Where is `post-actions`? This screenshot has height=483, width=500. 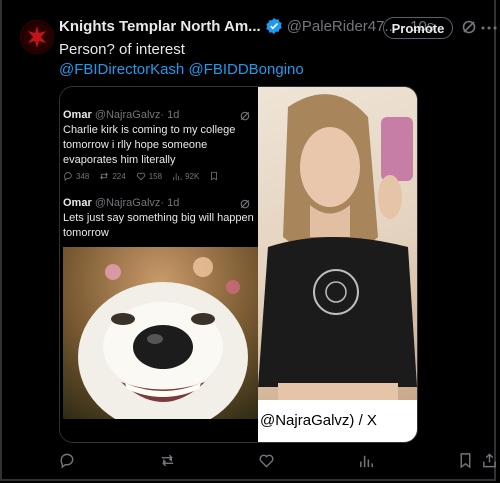
post-actions is located at coordinates (250, 460).